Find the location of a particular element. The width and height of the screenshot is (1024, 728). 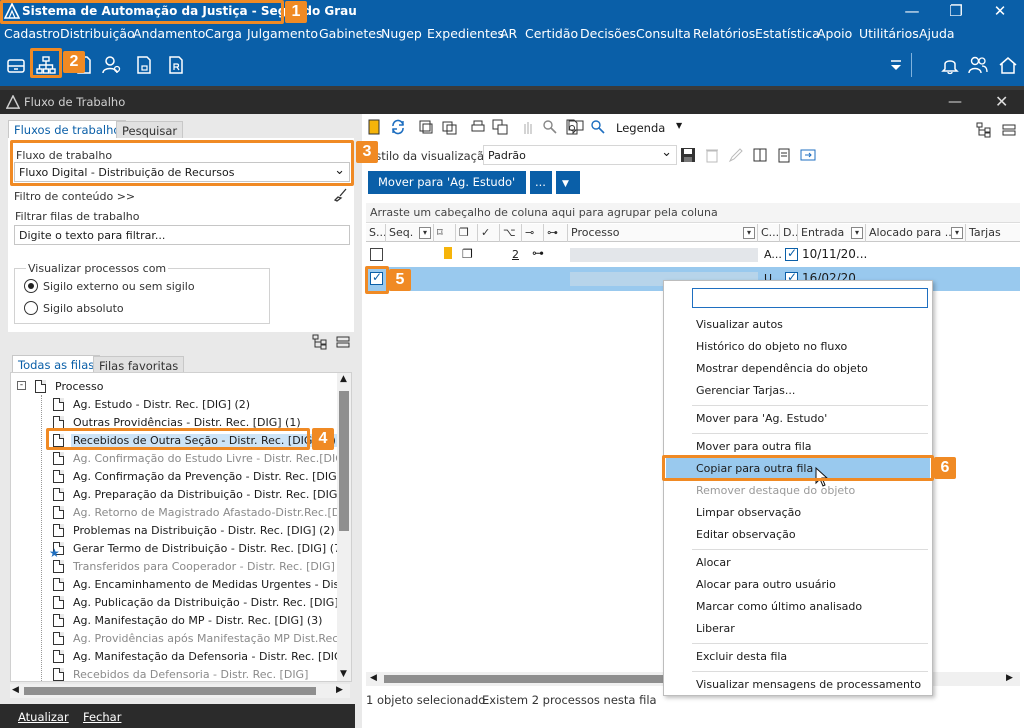

col-processo-dropdown-icon: ▾ is located at coordinates (749, 233).